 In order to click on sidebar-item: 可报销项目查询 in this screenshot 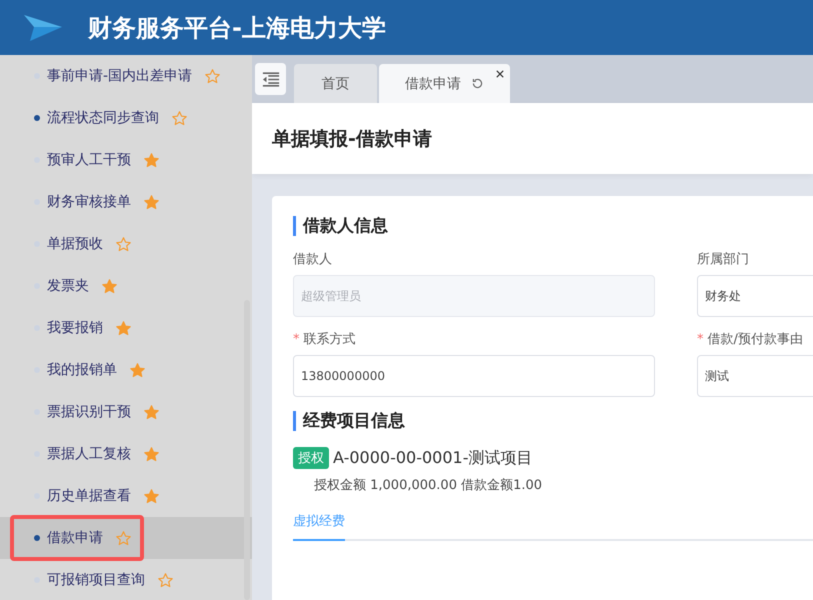, I will do `click(126, 579)`.